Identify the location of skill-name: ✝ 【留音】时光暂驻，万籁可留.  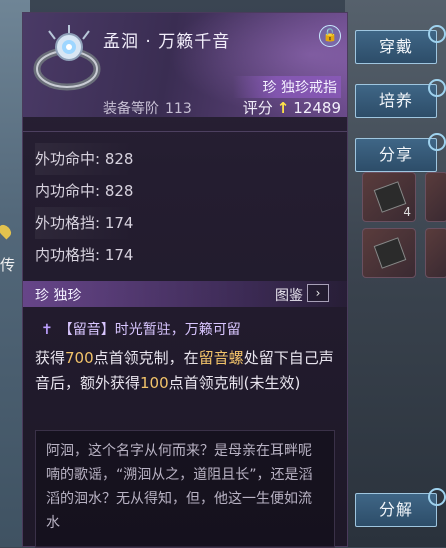
(141, 329).